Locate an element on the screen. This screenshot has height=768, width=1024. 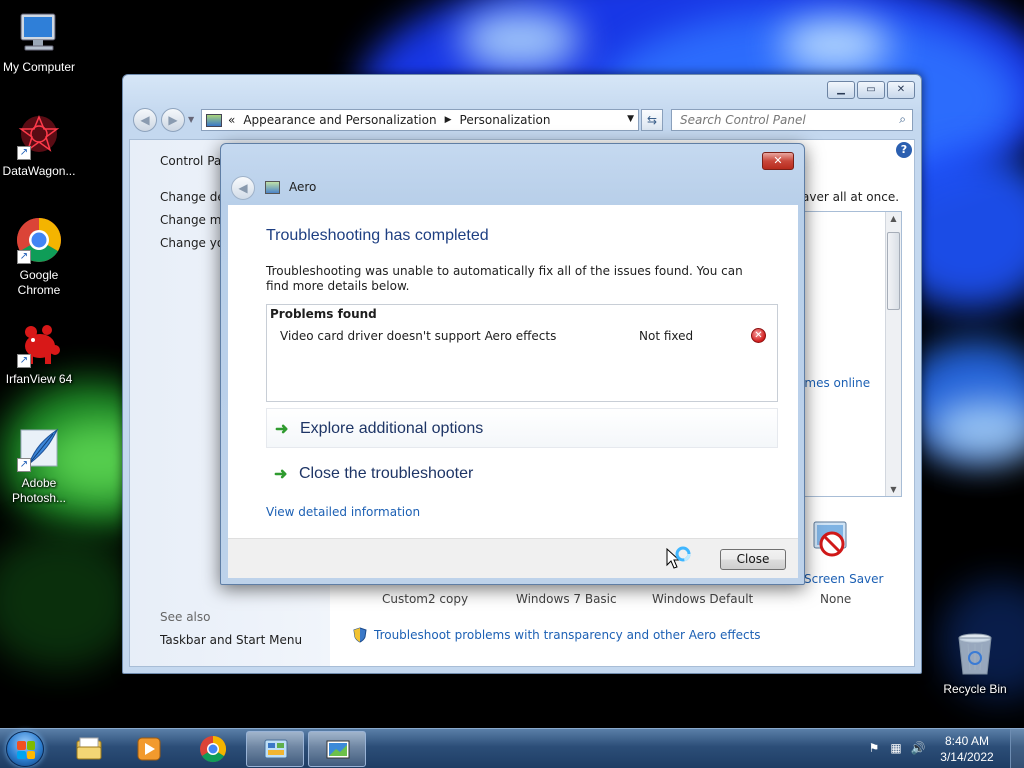
show-desktop-button is located at coordinates (1017, 748).